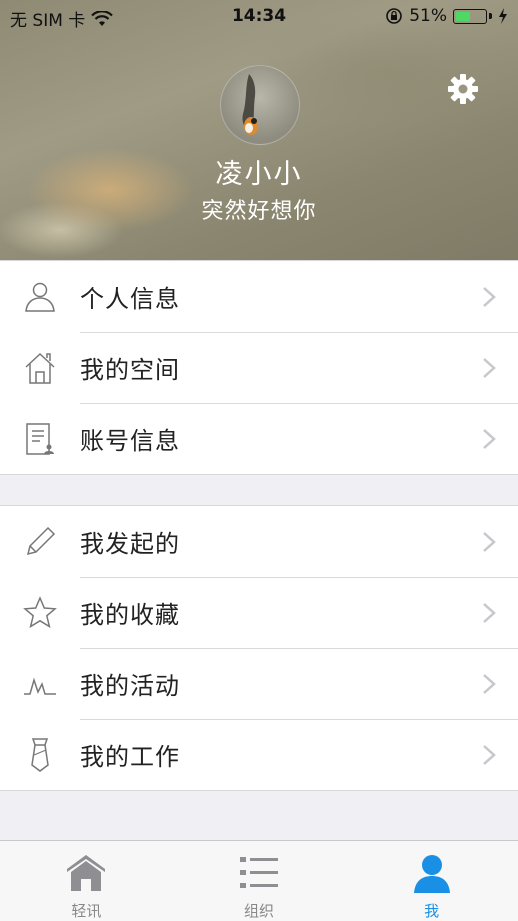 The image size is (518, 921). What do you see at coordinates (130, 544) in the screenshot?
I see `menu-item-label: 我发起的` at bounding box center [130, 544].